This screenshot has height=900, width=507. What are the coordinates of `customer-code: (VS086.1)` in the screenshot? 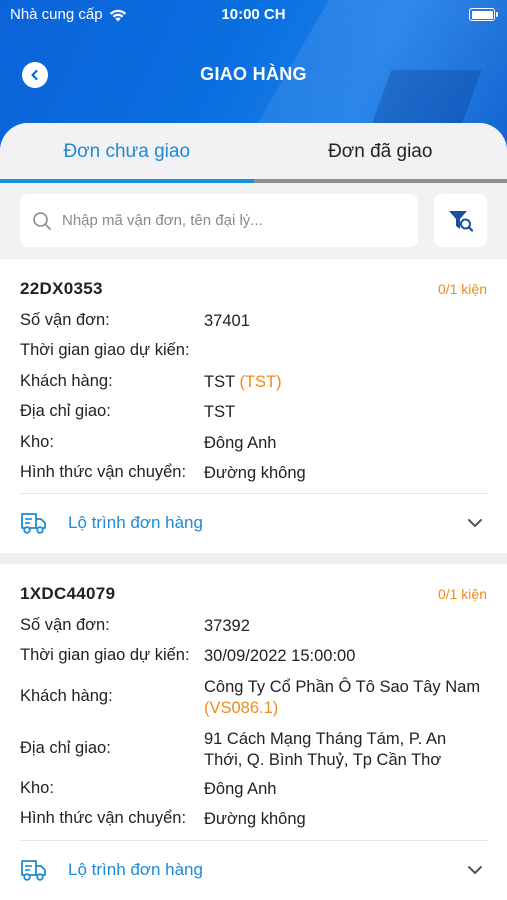 It's located at (241, 708).